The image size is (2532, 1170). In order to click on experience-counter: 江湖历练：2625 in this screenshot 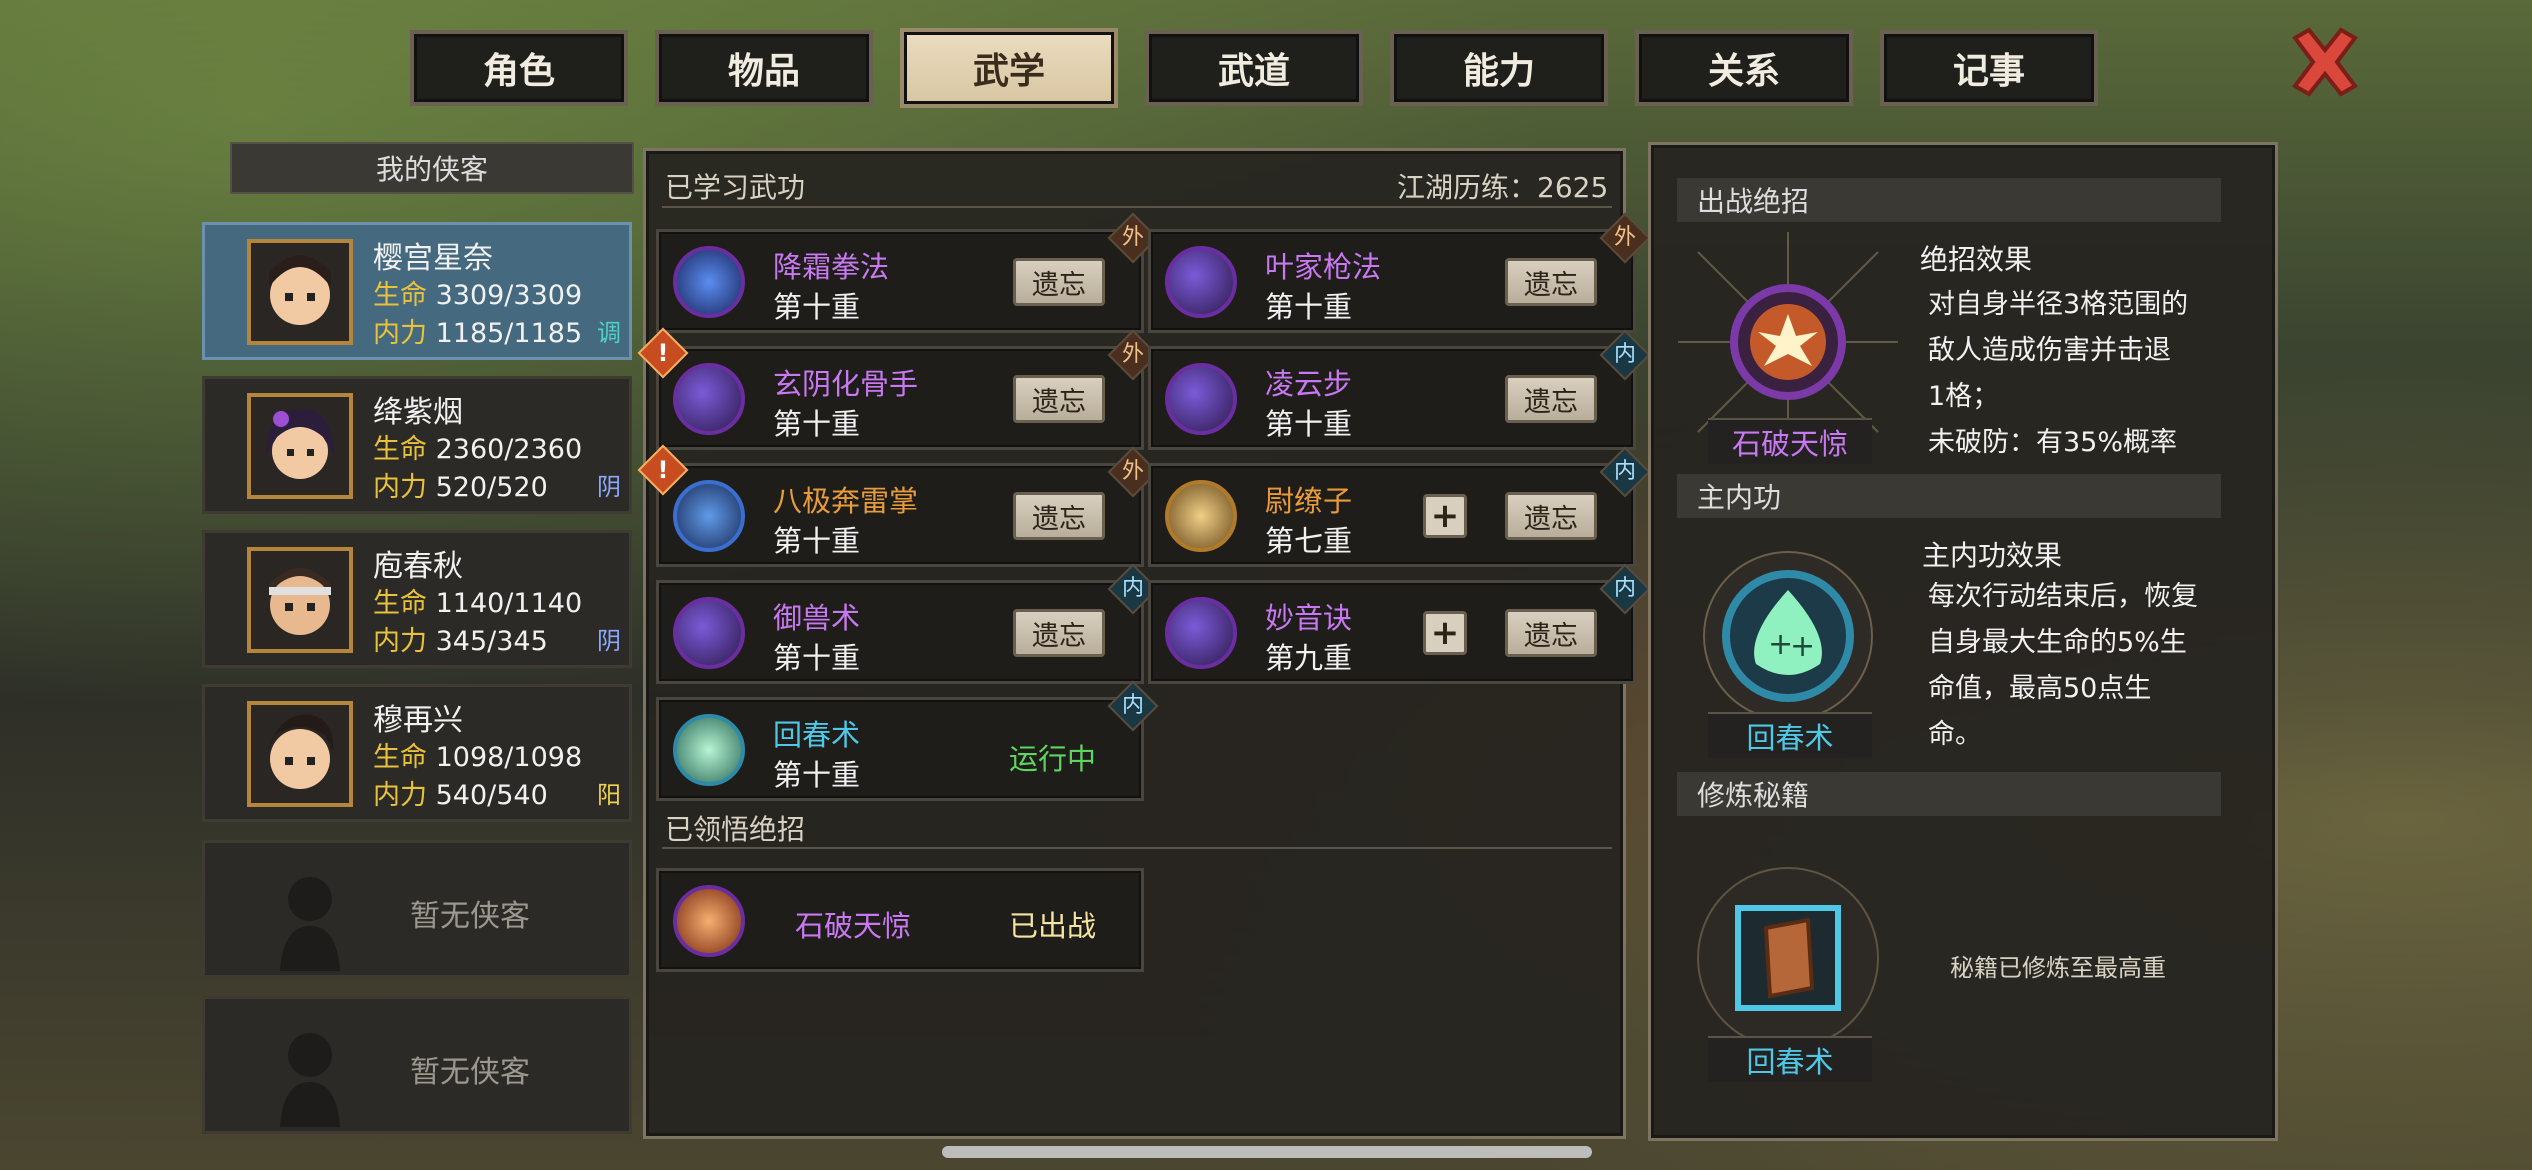, I will do `click(1503, 187)`.